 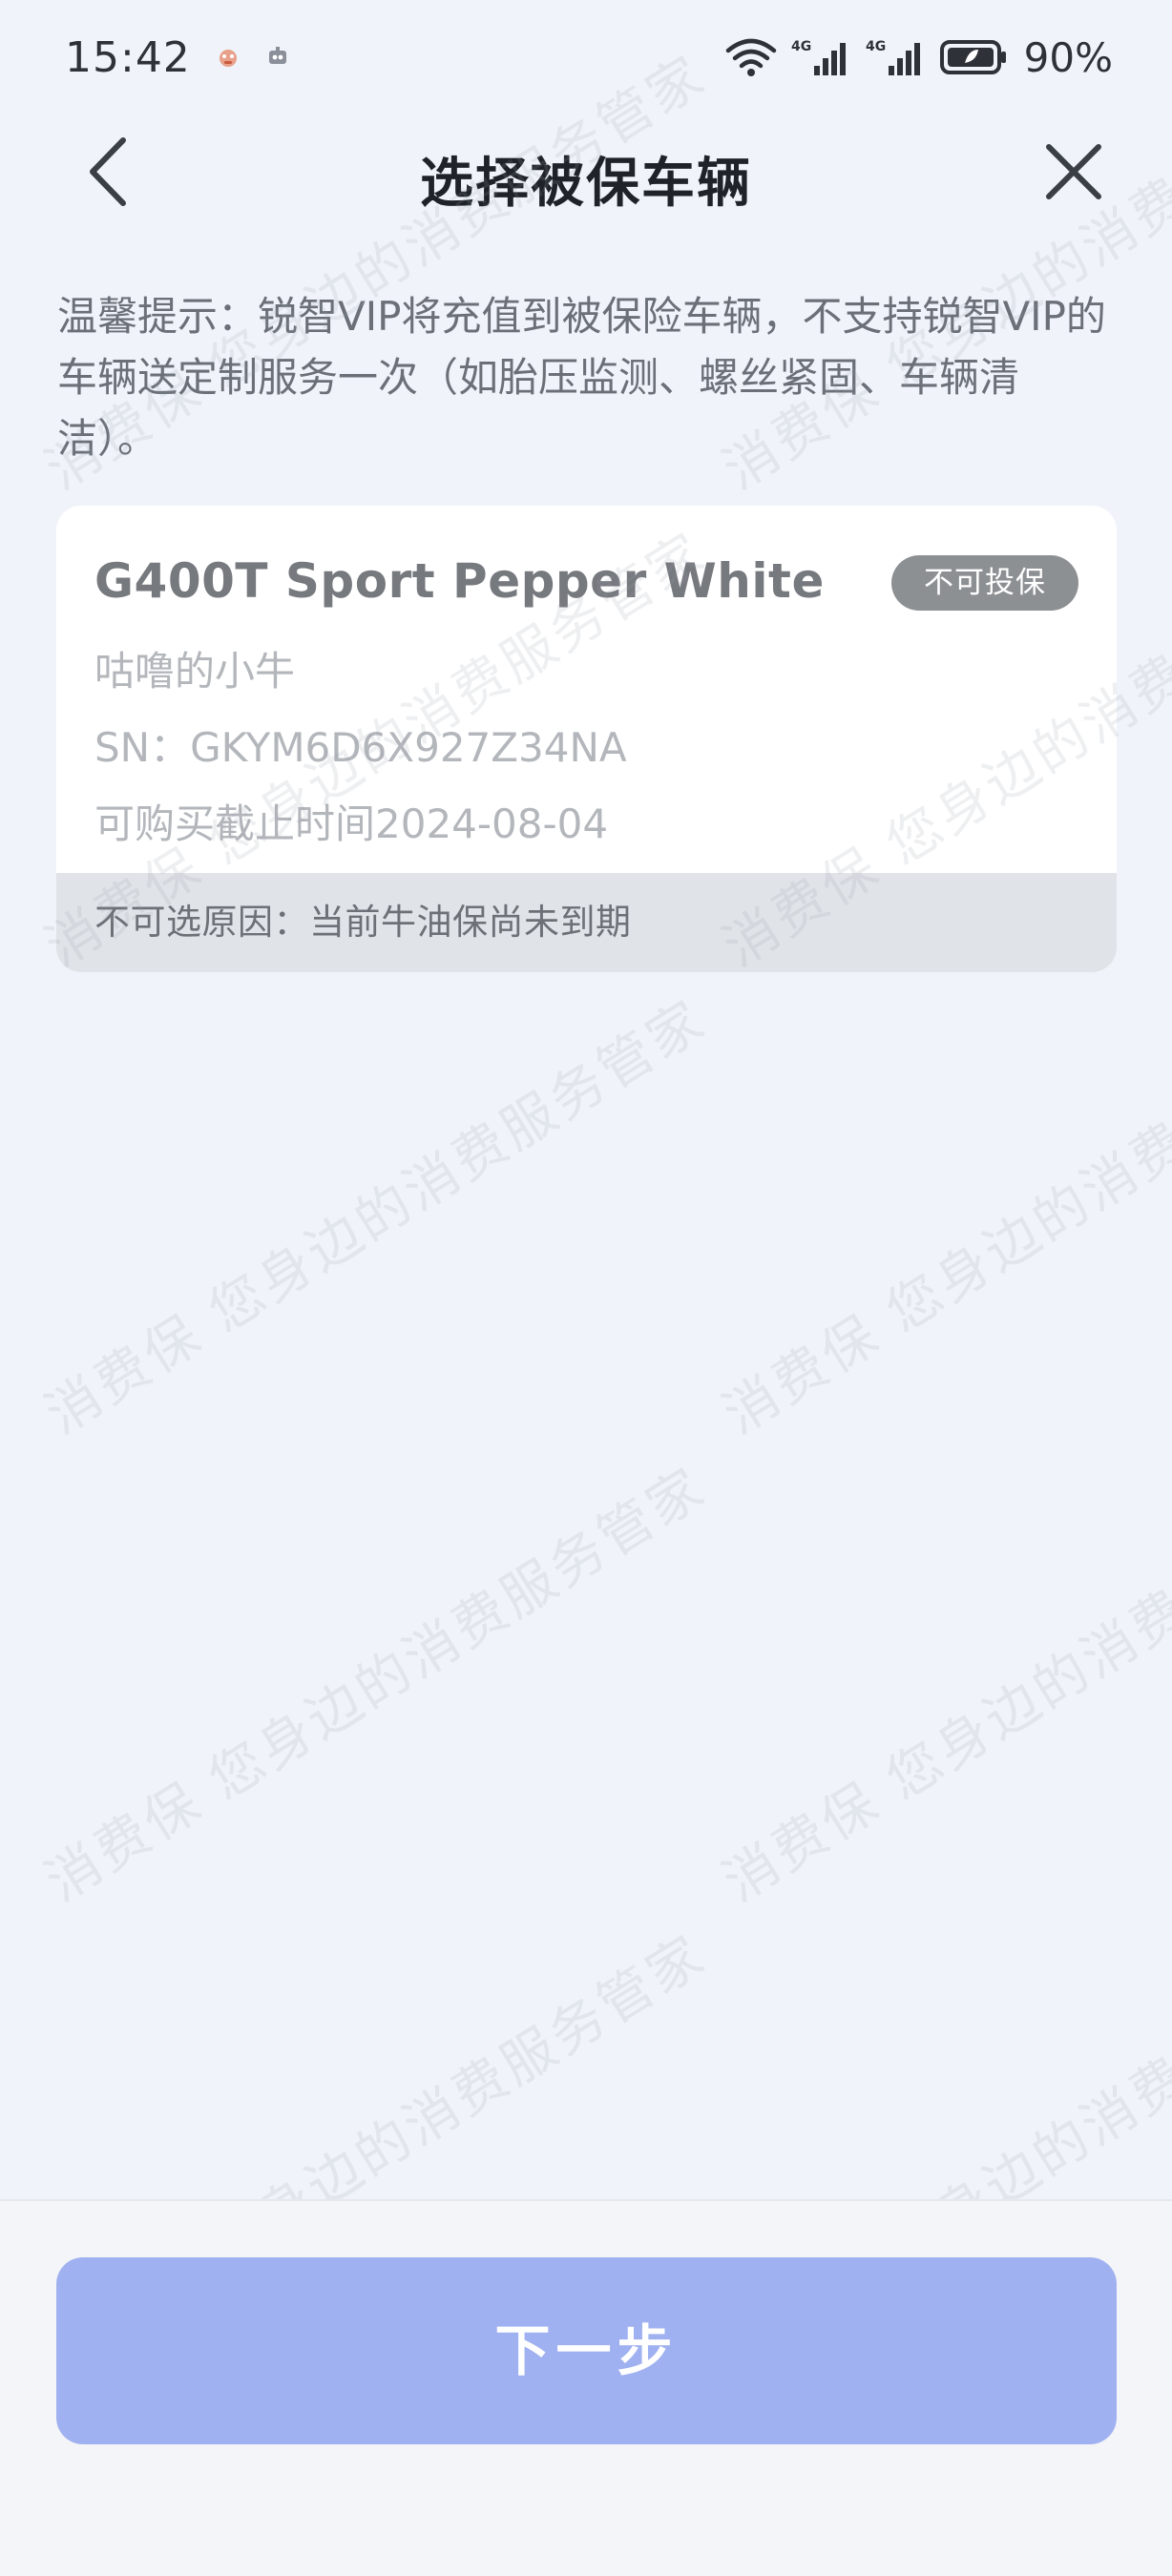 I want to click on status-left: 15:42, so click(x=177, y=57).